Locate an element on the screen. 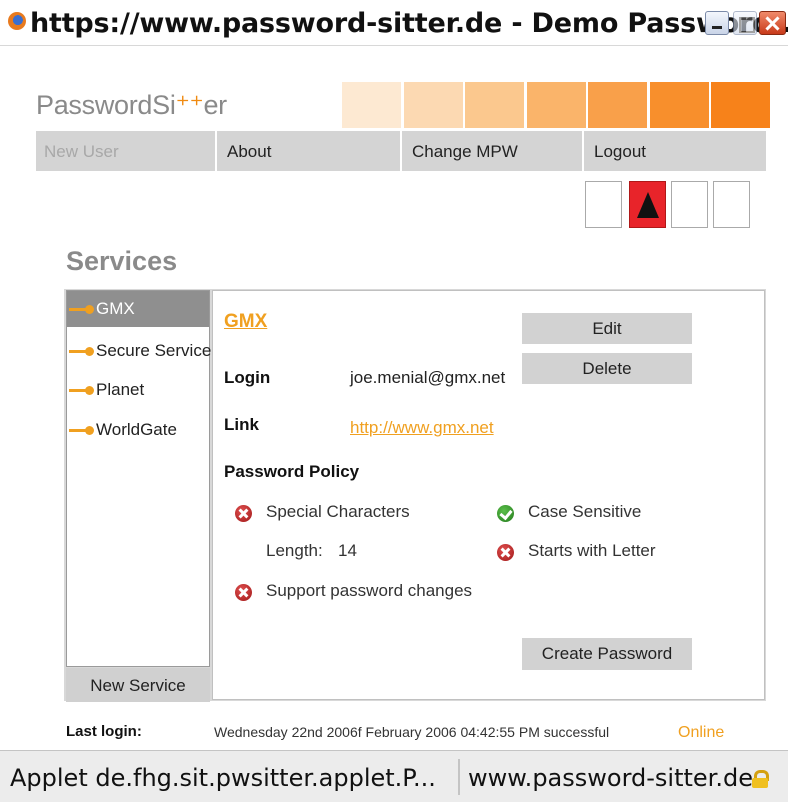  link-label: Link is located at coordinates (241, 424).